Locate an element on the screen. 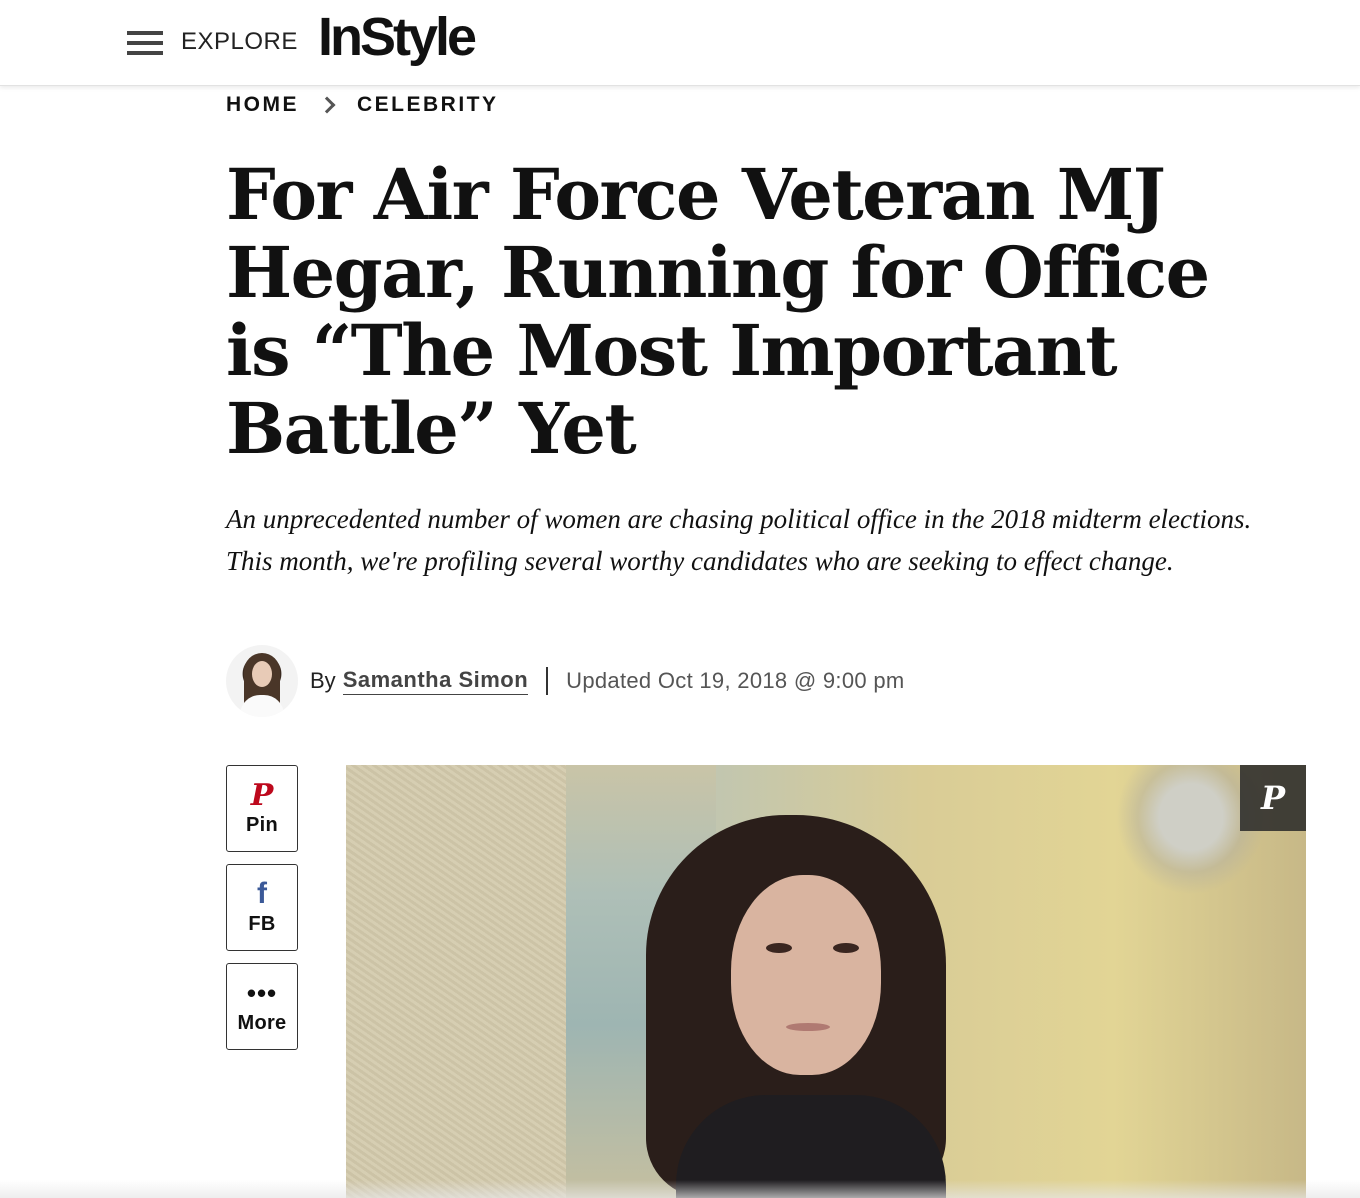  site-header: EXPLORE InStyle is located at coordinates (680, 43).